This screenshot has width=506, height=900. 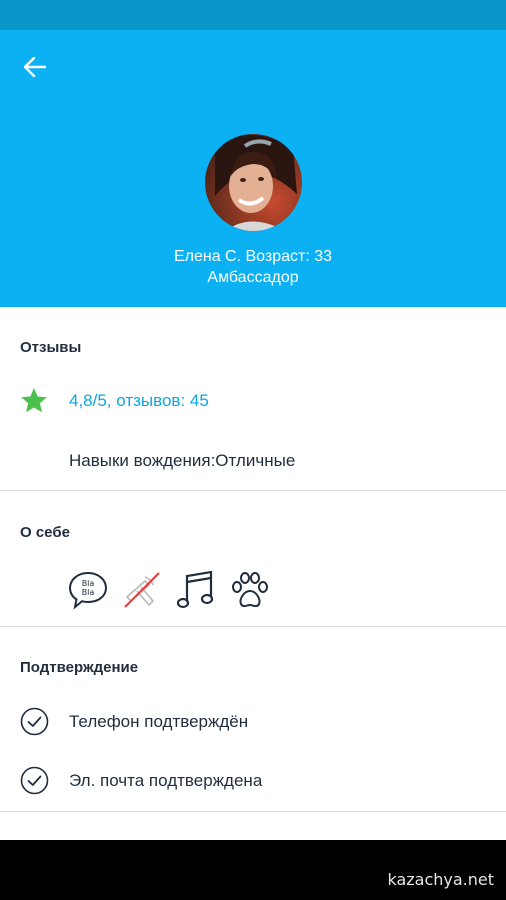 I want to click on avatar, so click(x=253, y=182).